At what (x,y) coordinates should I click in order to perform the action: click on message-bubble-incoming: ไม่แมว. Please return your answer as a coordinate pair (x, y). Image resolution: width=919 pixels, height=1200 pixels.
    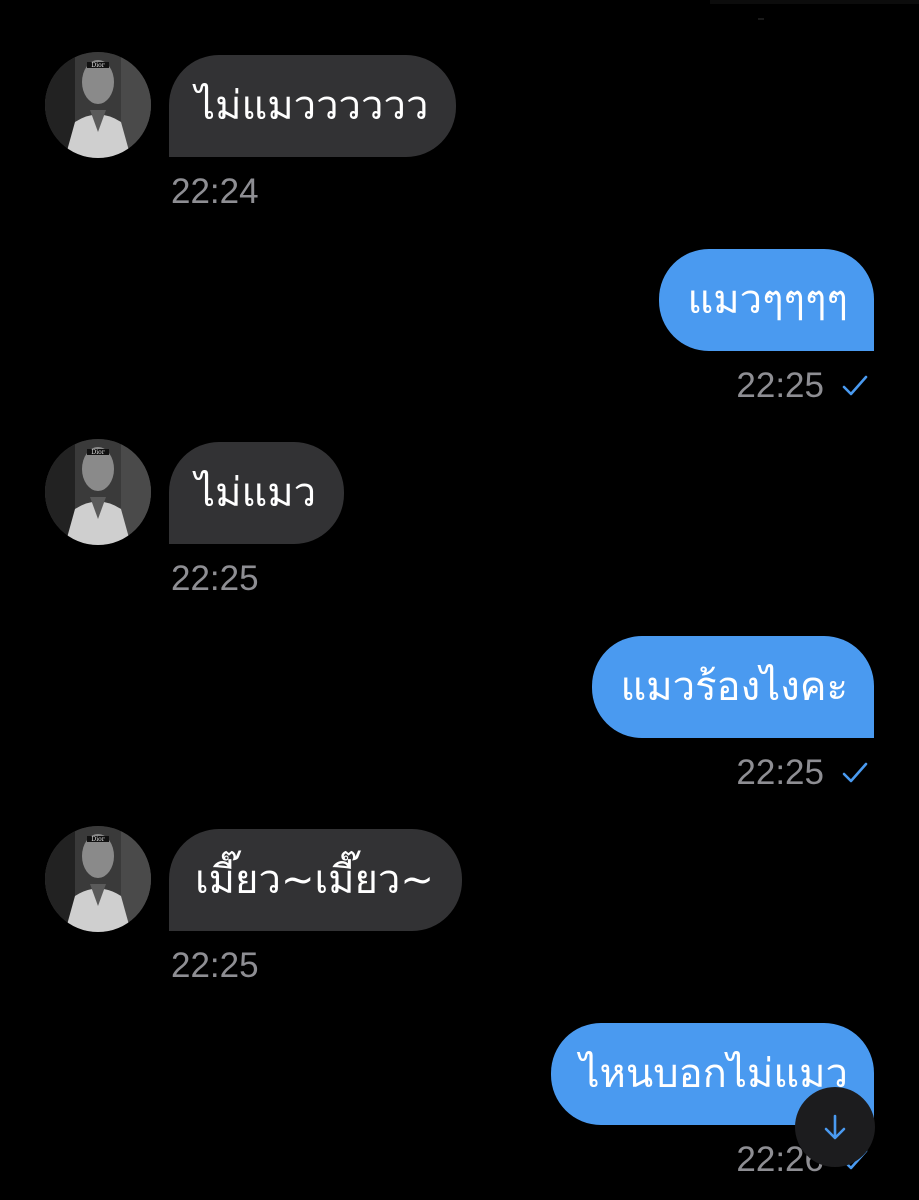
    Looking at the image, I should click on (257, 493).